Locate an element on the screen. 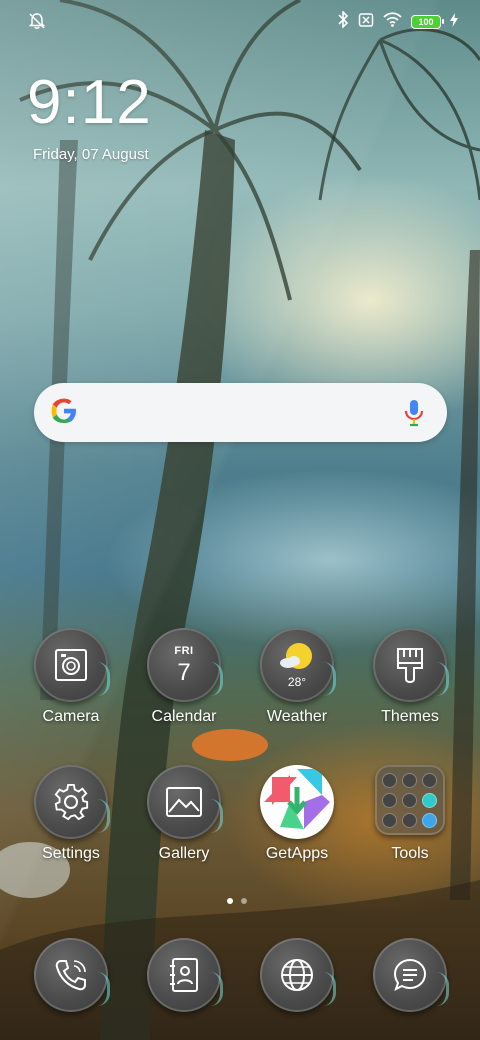 The width and height of the screenshot is (480, 1040). page-dot-active is located at coordinates (230, 901).